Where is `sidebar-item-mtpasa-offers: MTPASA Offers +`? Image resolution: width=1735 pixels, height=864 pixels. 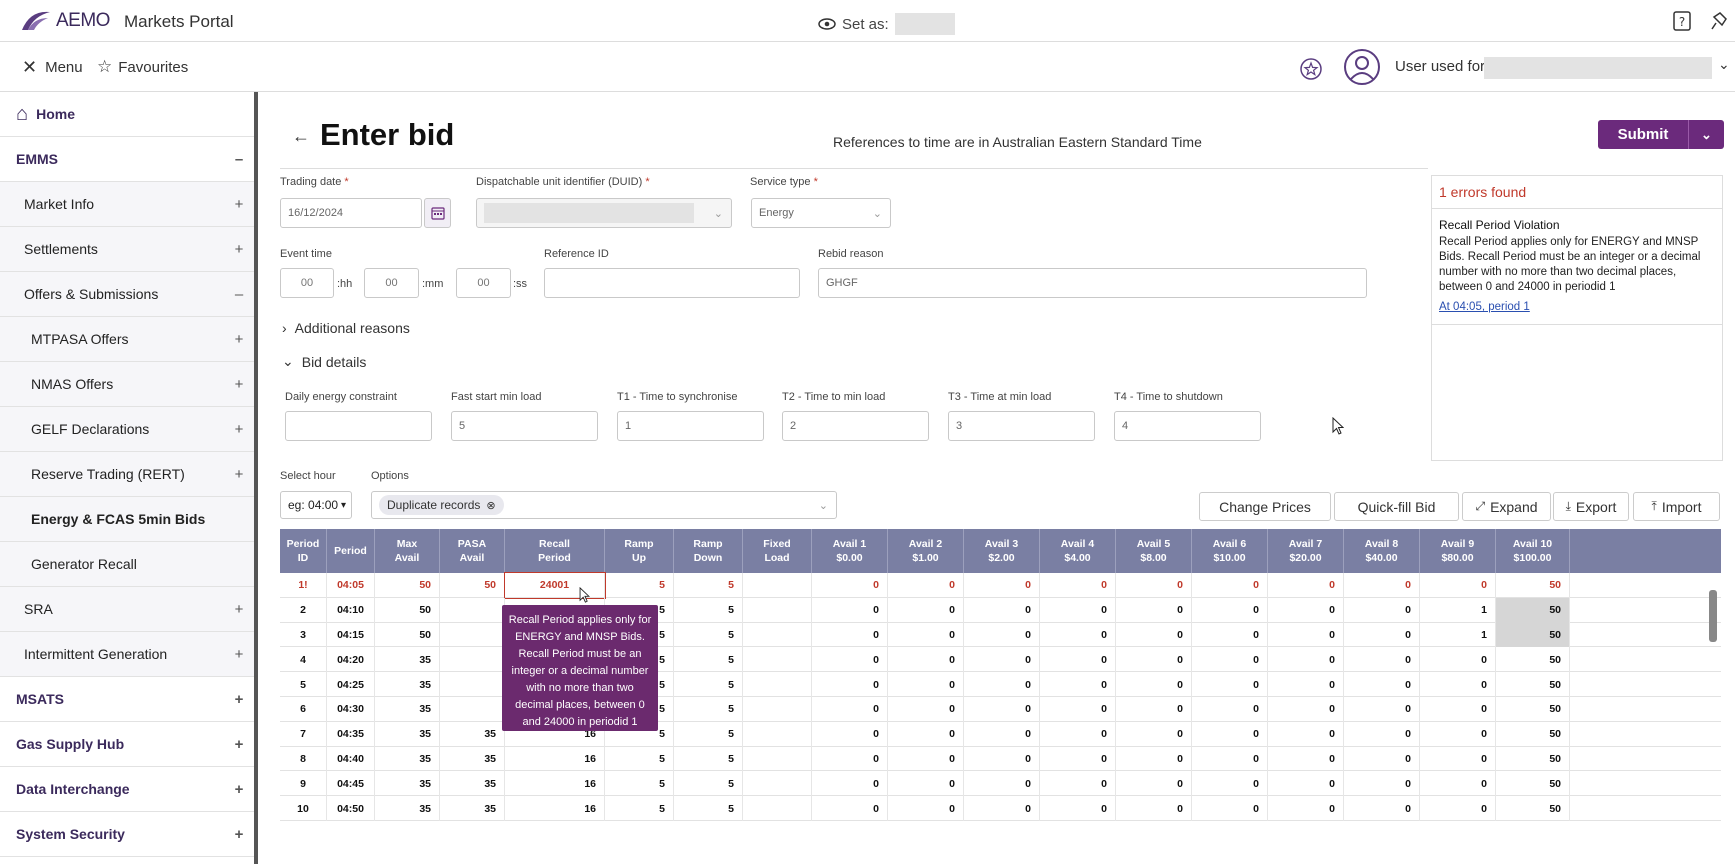
sidebar-item-mtpasa-offers: MTPASA Offers + is located at coordinates (127, 339).